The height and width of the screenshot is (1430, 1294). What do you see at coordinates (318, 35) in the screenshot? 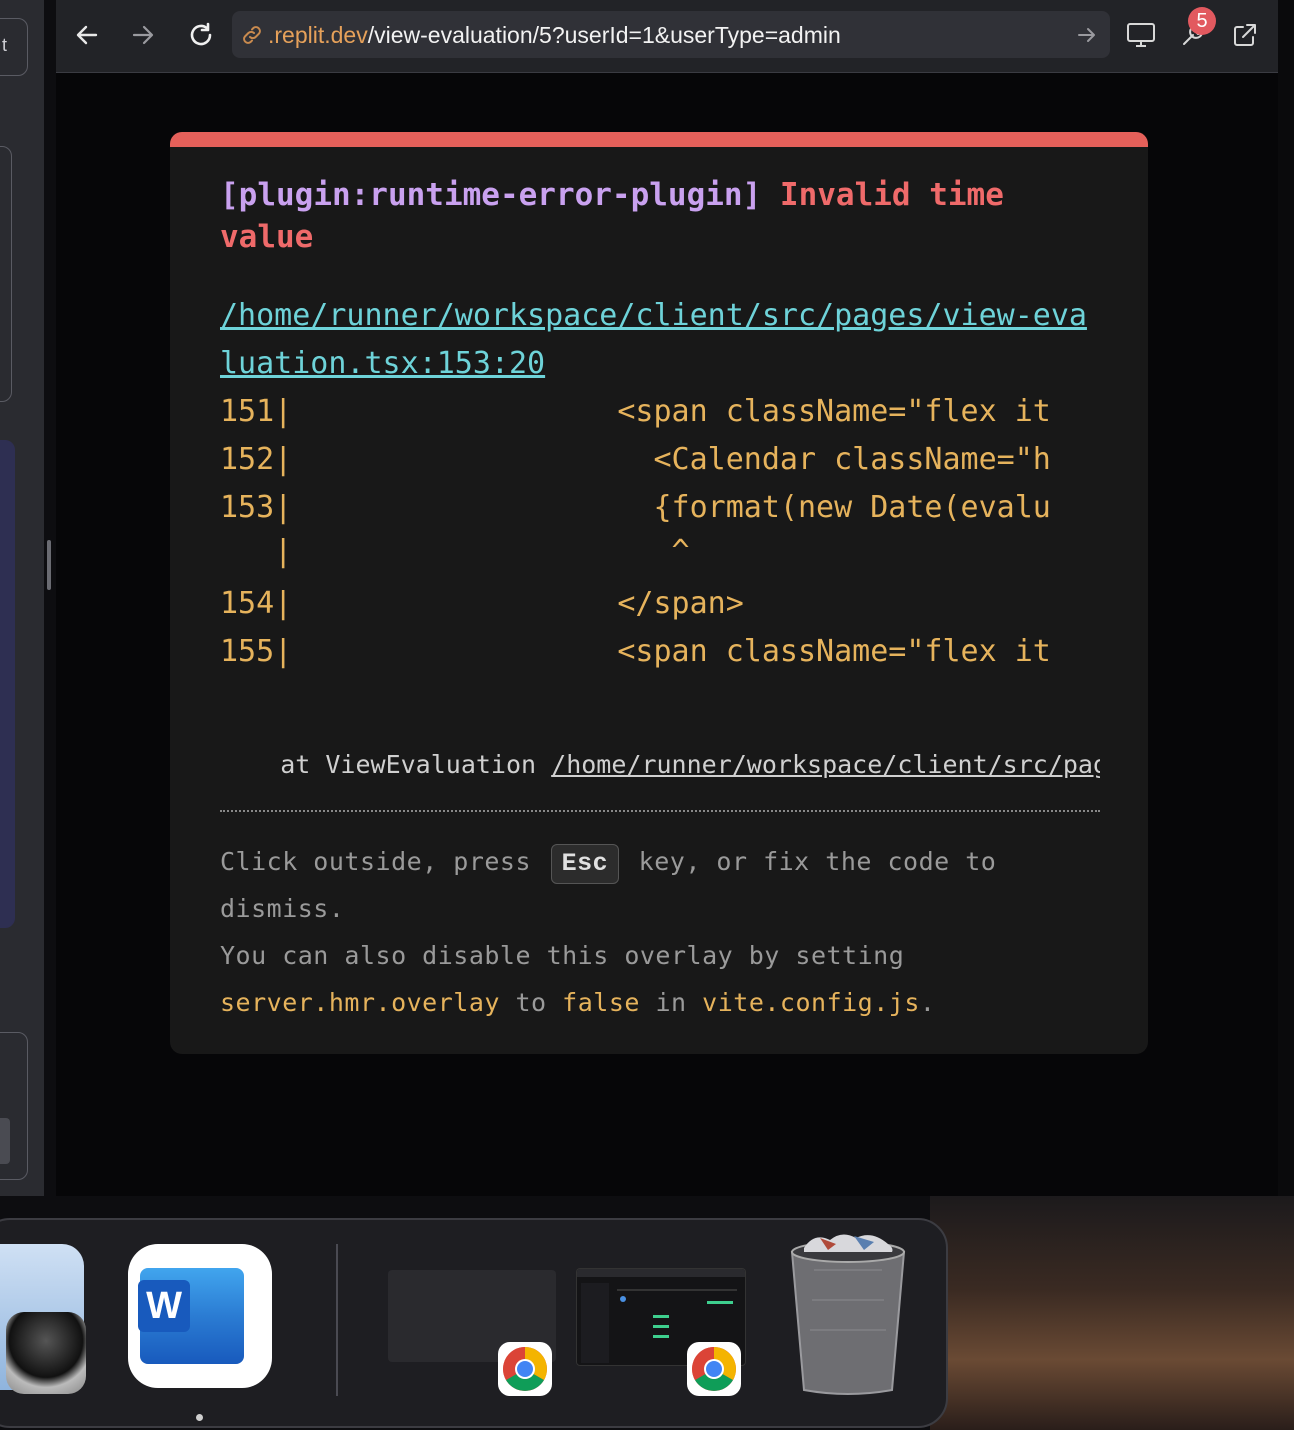
I see `url-host: .replit.dev` at bounding box center [318, 35].